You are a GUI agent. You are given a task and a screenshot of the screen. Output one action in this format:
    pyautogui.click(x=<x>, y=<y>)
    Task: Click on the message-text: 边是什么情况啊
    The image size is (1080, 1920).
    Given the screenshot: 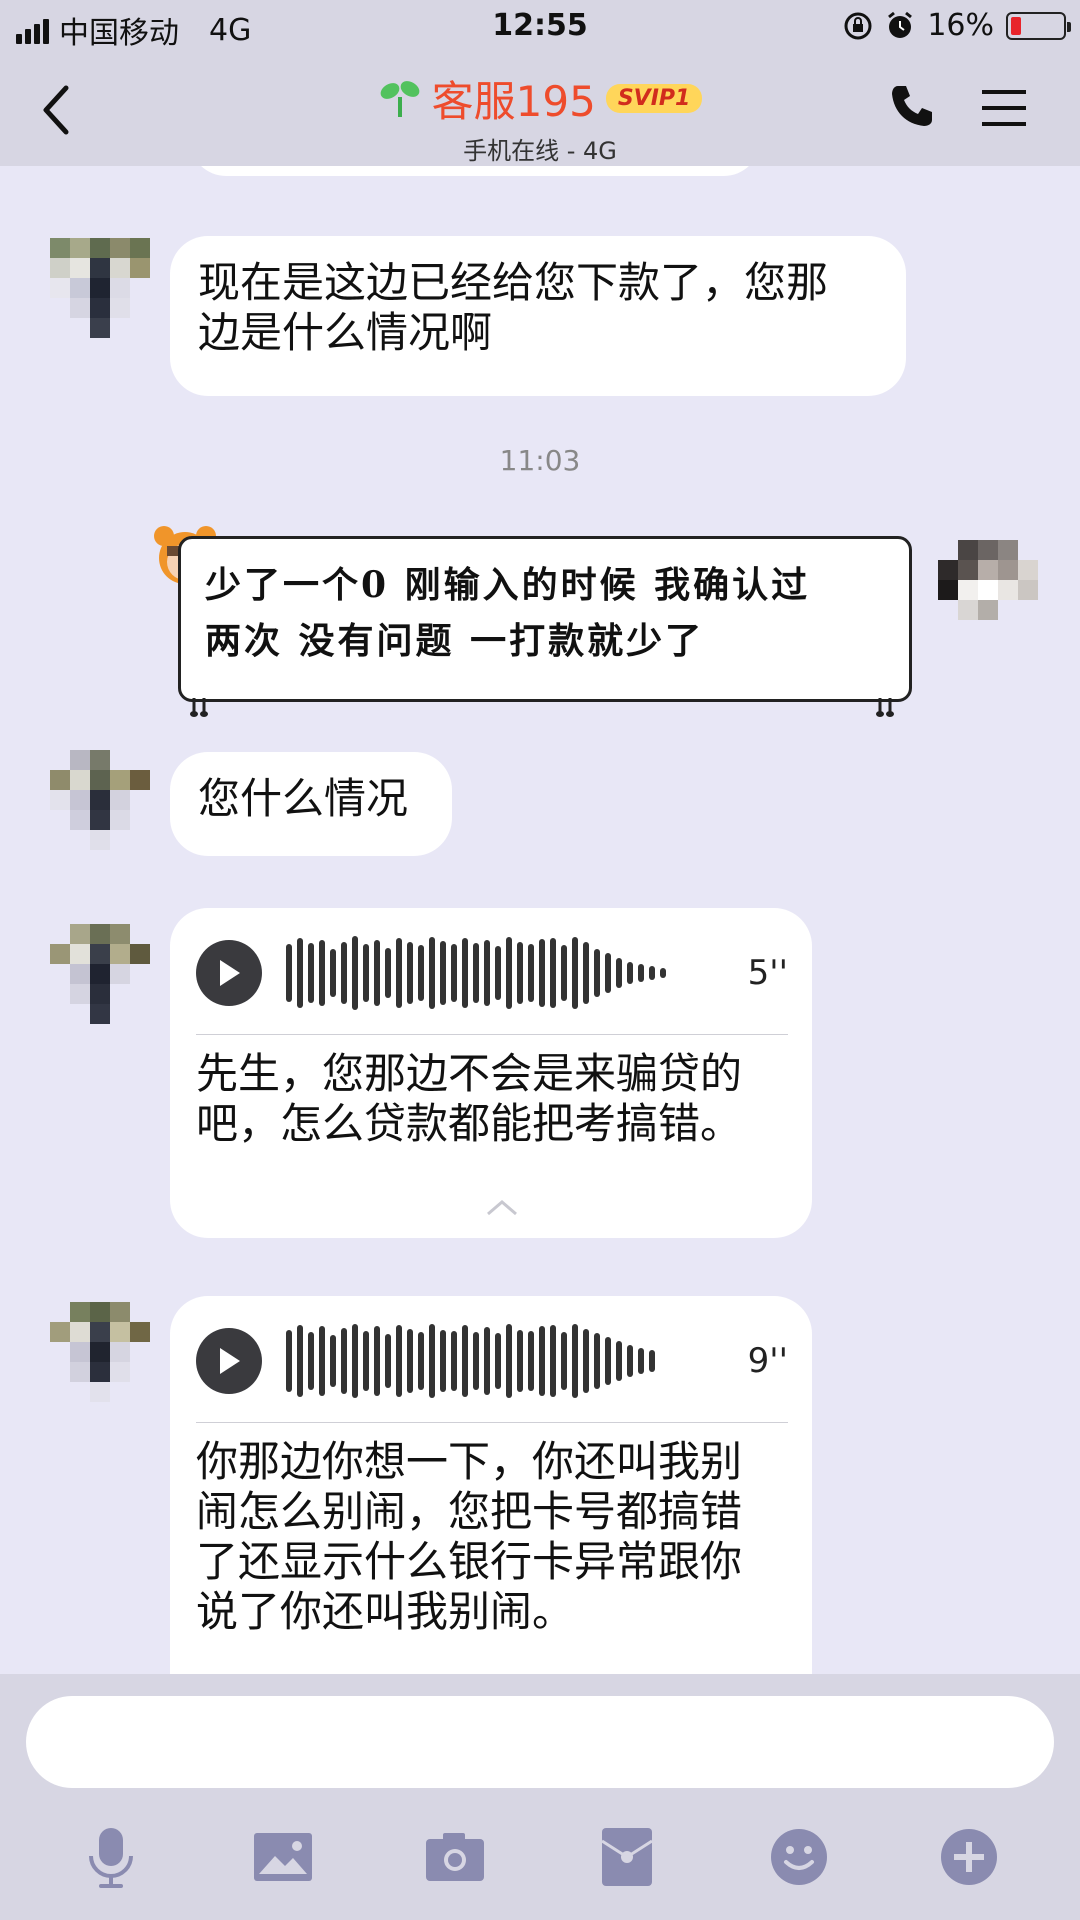 What is the action you would take?
    pyautogui.click(x=345, y=332)
    